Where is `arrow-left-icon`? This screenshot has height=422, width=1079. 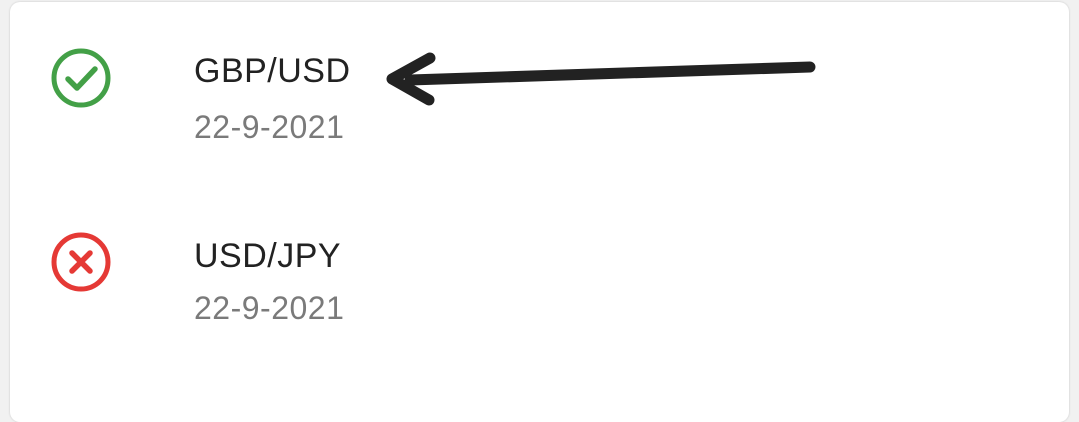 arrow-left-icon is located at coordinates (601, 79).